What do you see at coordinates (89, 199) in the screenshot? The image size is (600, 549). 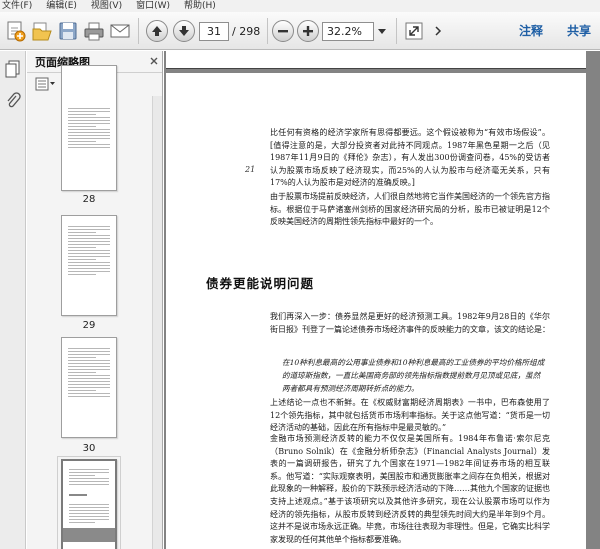 I see `thumbnail-label: 28` at bounding box center [89, 199].